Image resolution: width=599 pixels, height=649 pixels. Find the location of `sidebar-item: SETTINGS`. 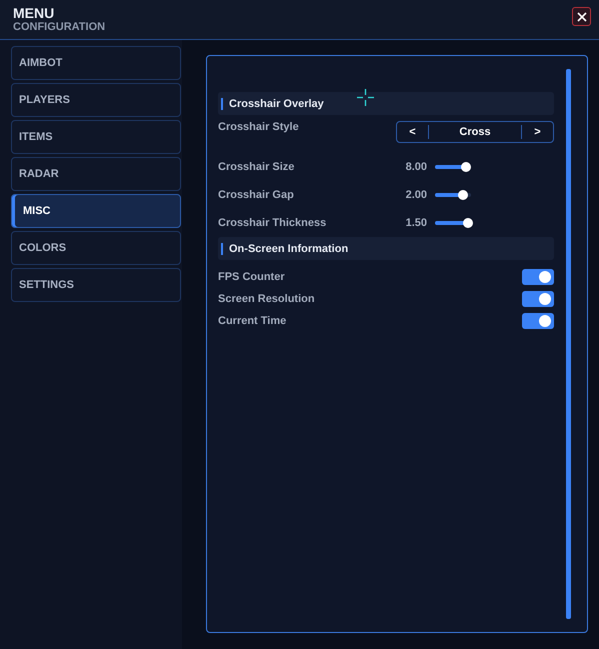

sidebar-item: SETTINGS is located at coordinates (96, 285).